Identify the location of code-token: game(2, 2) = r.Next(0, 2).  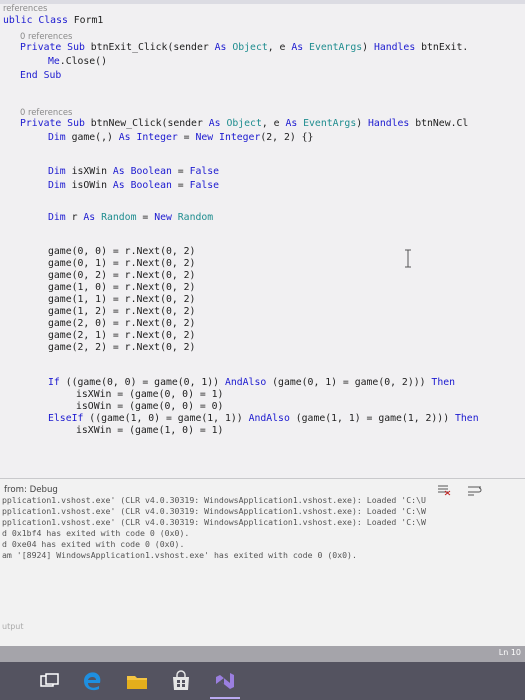
(122, 347).